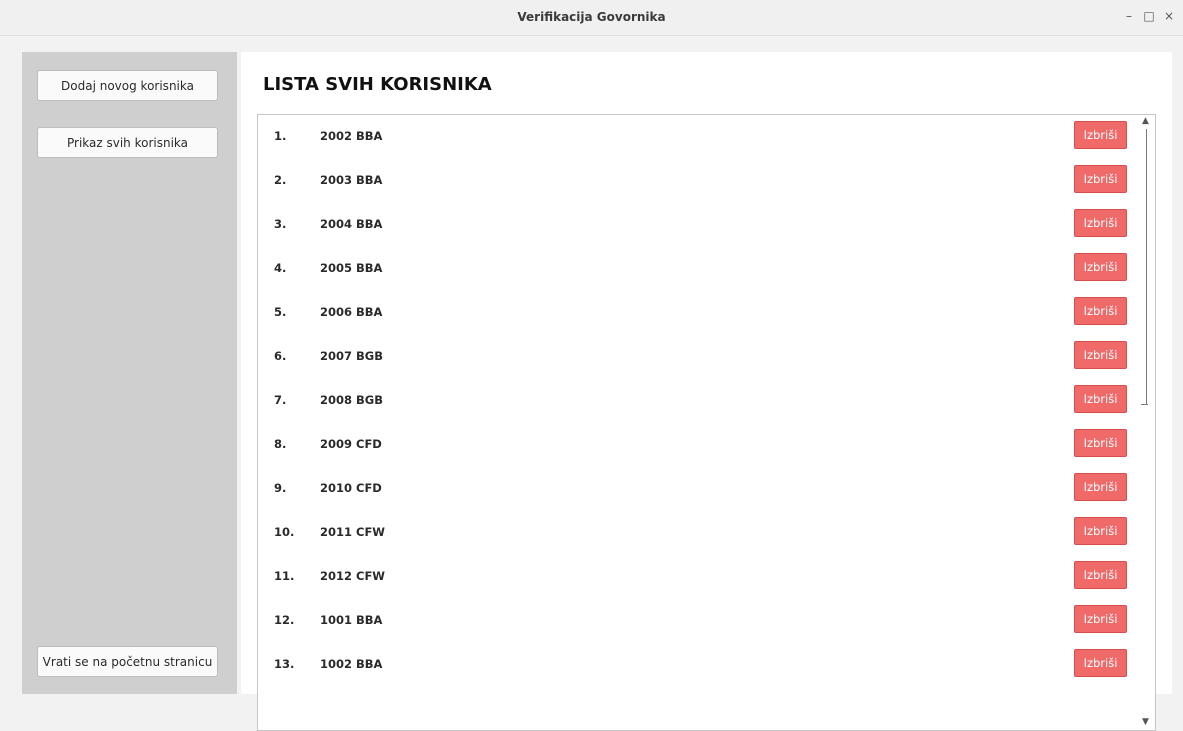  What do you see at coordinates (1149, 16) in the screenshot?
I see `maximize-icon: □` at bounding box center [1149, 16].